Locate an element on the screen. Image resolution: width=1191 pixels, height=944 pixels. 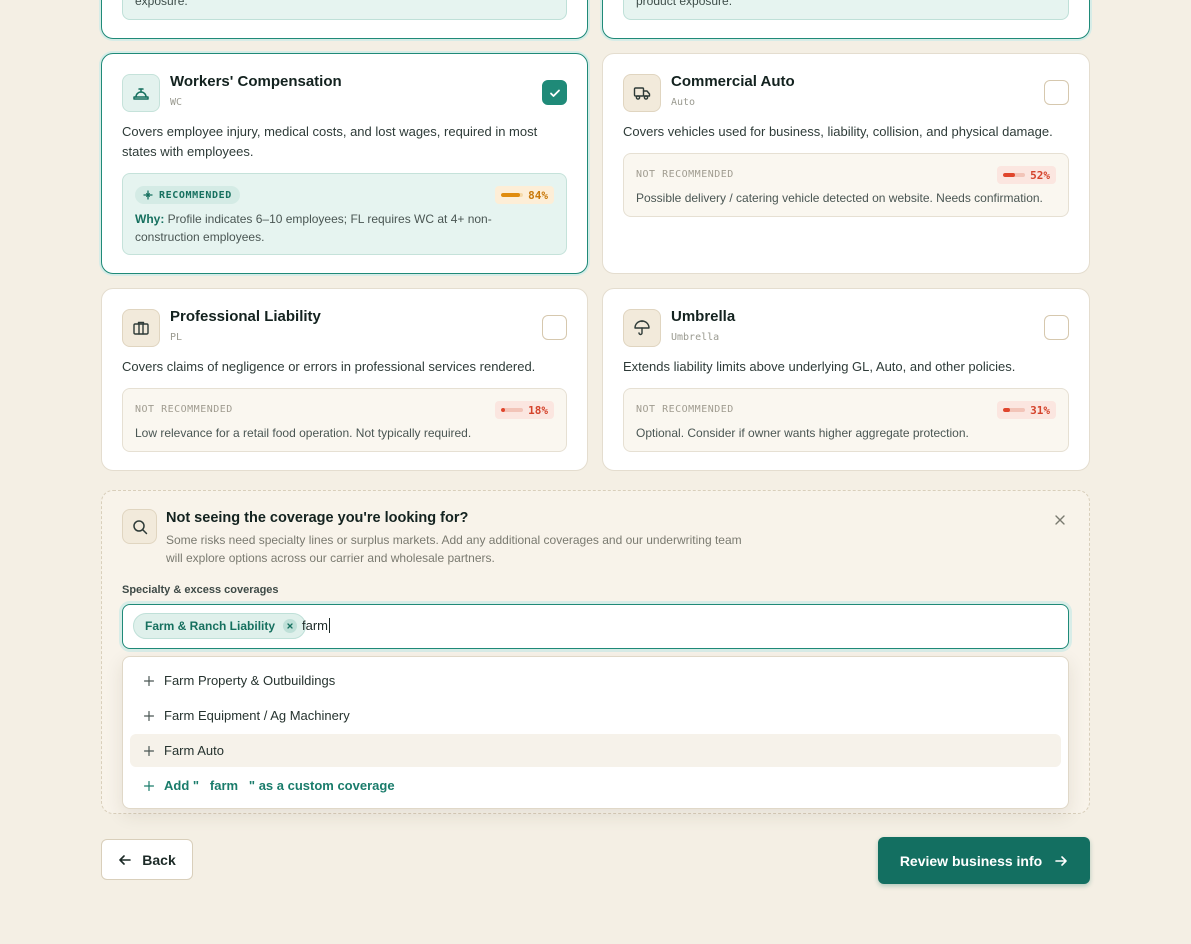
back-button: Back is located at coordinates (147, 859).